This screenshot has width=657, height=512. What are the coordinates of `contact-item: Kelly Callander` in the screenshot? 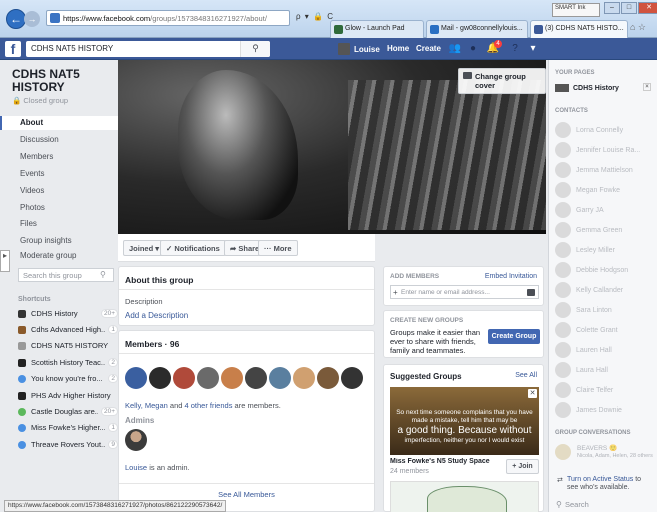 It's located at (604, 290).